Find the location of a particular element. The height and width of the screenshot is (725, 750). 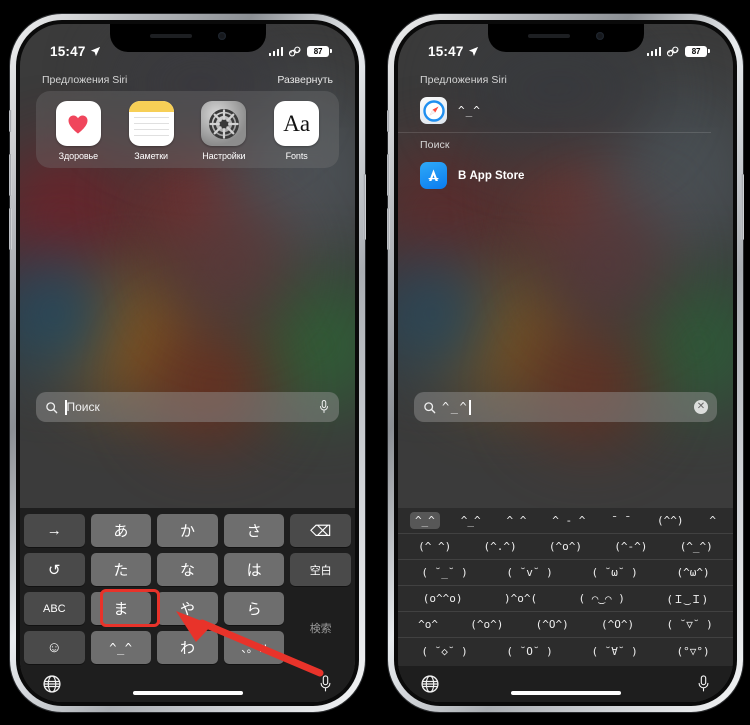

kaomoji-item: ^ is located at coordinates (712, 520).